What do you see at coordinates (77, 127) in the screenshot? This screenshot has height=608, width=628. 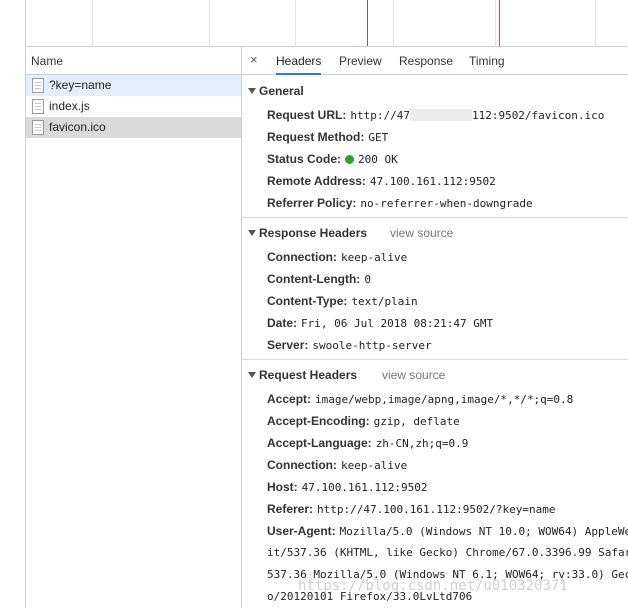 I see `request-name: favicon.ico` at bounding box center [77, 127].